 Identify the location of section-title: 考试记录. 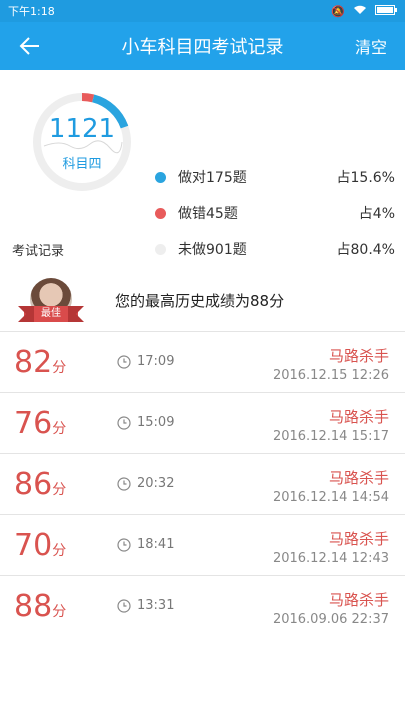
(38, 251).